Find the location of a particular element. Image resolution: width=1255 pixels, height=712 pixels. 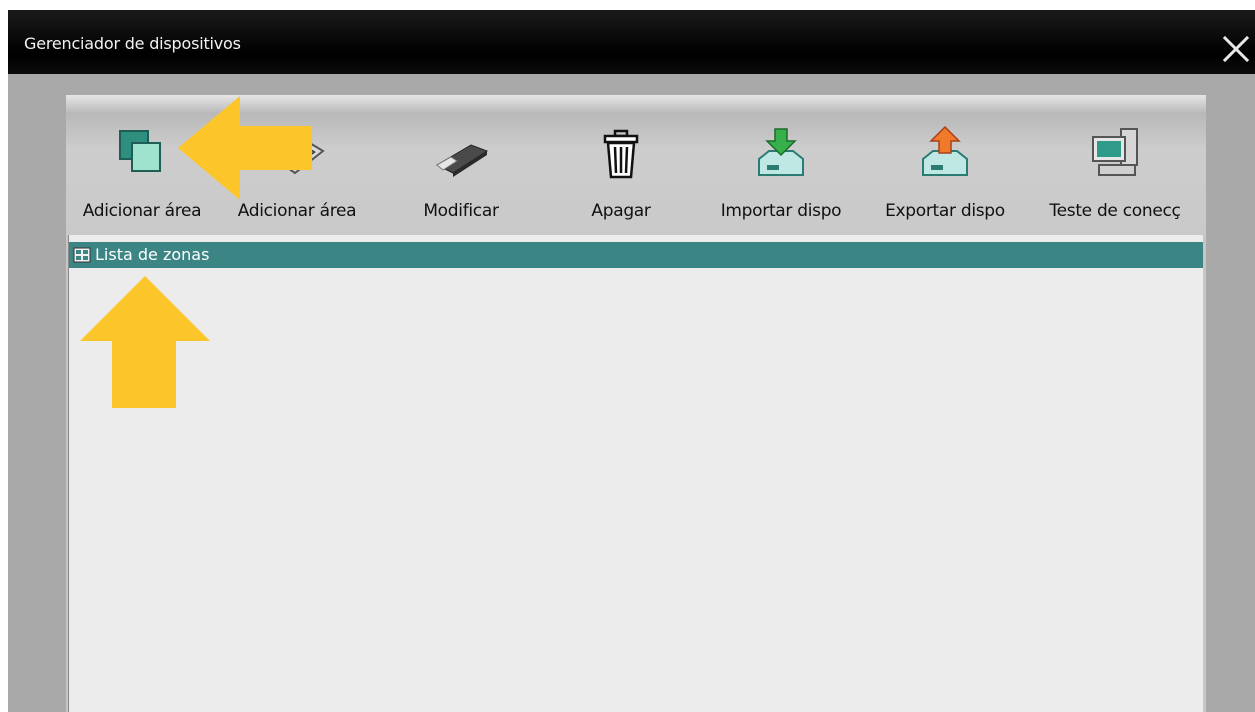

zone-list-label: Lista de zonas is located at coordinates (152, 254).